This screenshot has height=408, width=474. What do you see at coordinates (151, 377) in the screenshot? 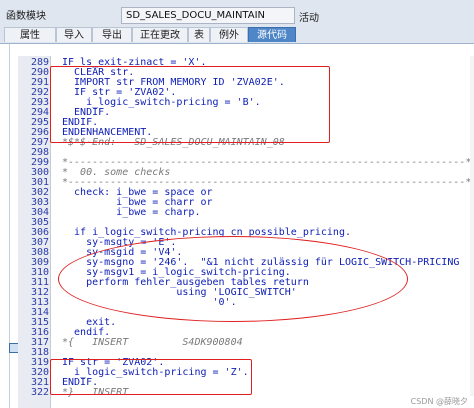
I see `highlight-box-insert` at bounding box center [151, 377].